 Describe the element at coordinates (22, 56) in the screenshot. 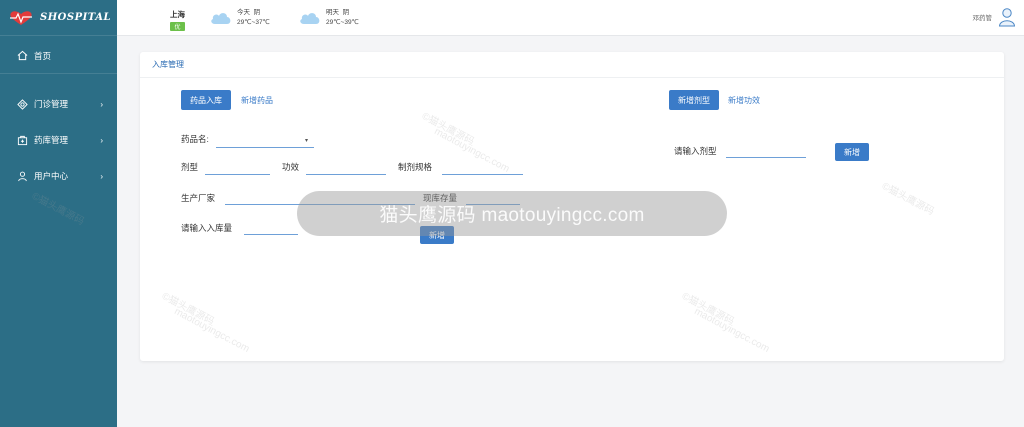

I see `home-icon` at that location.